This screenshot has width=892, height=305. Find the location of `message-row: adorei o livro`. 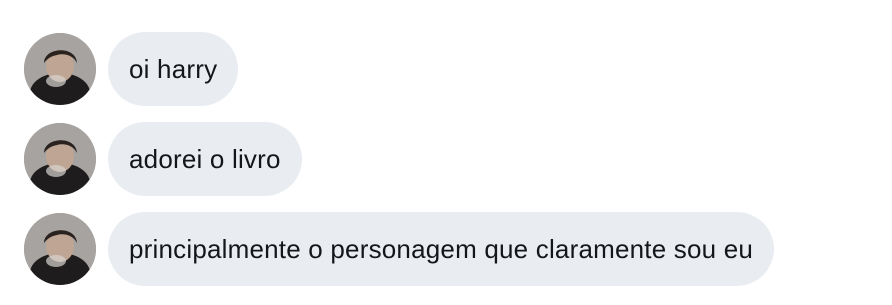

message-row: adorei o livro is located at coordinates (163, 159).